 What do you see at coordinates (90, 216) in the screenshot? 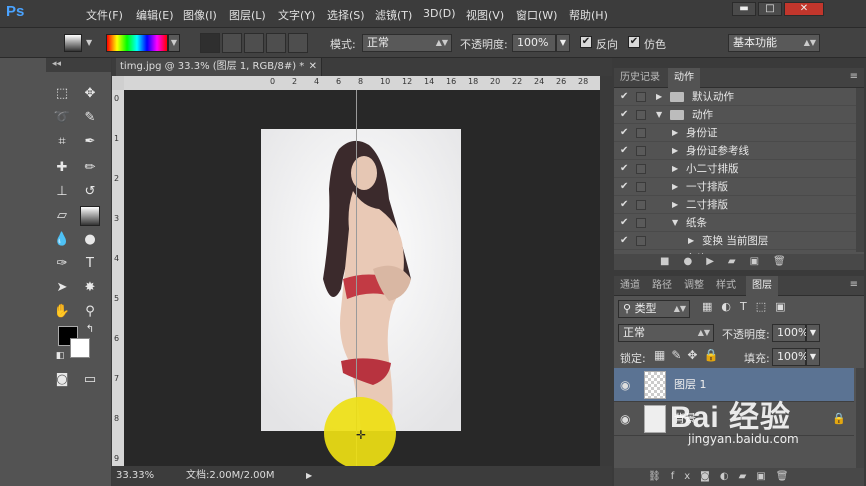
I see `gradient-tool-active-icon` at bounding box center [90, 216].